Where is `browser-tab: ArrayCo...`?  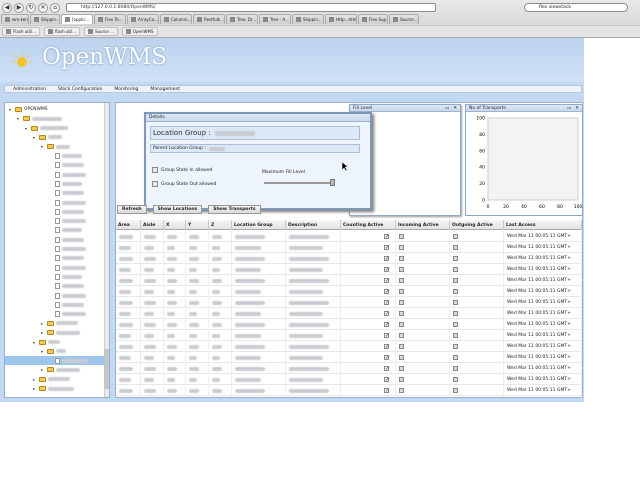 browser-tab: ArrayCo... is located at coordinates (143, 19).